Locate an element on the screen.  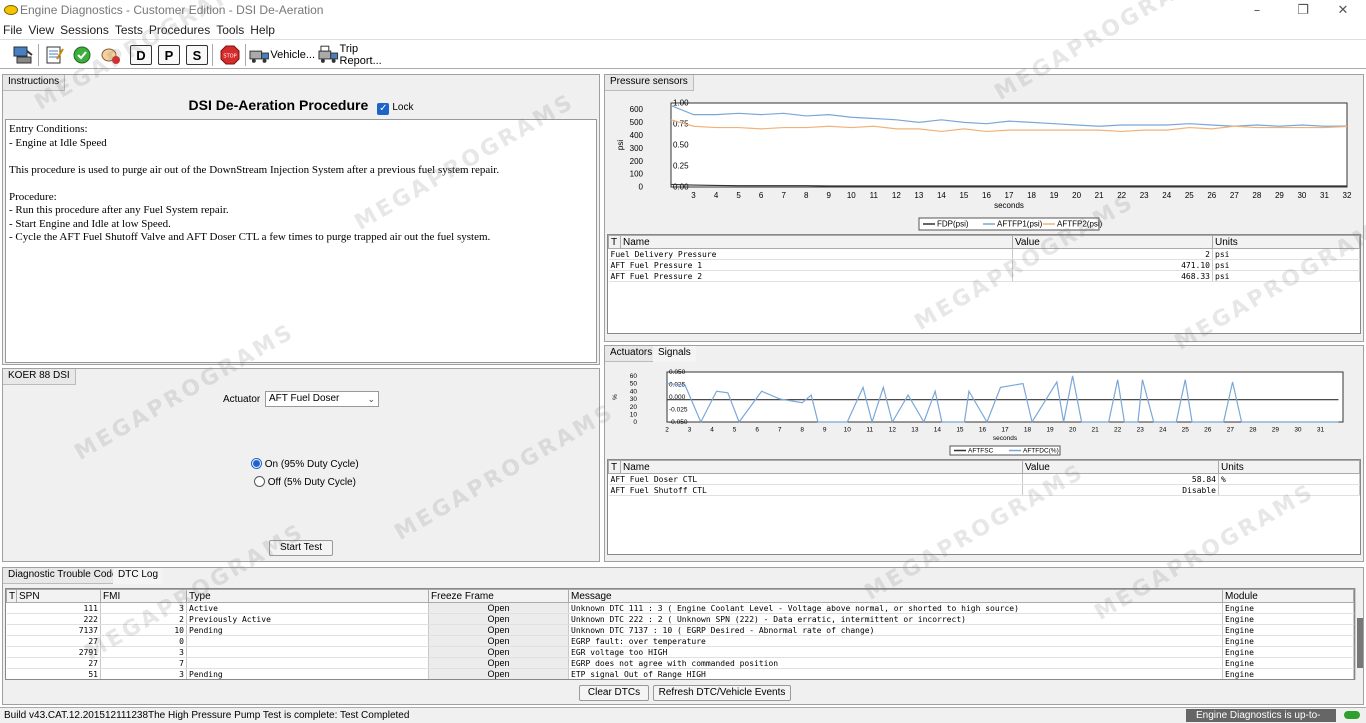
tab-koer: KOER 88 DSI is located at coordinates (39, 377).